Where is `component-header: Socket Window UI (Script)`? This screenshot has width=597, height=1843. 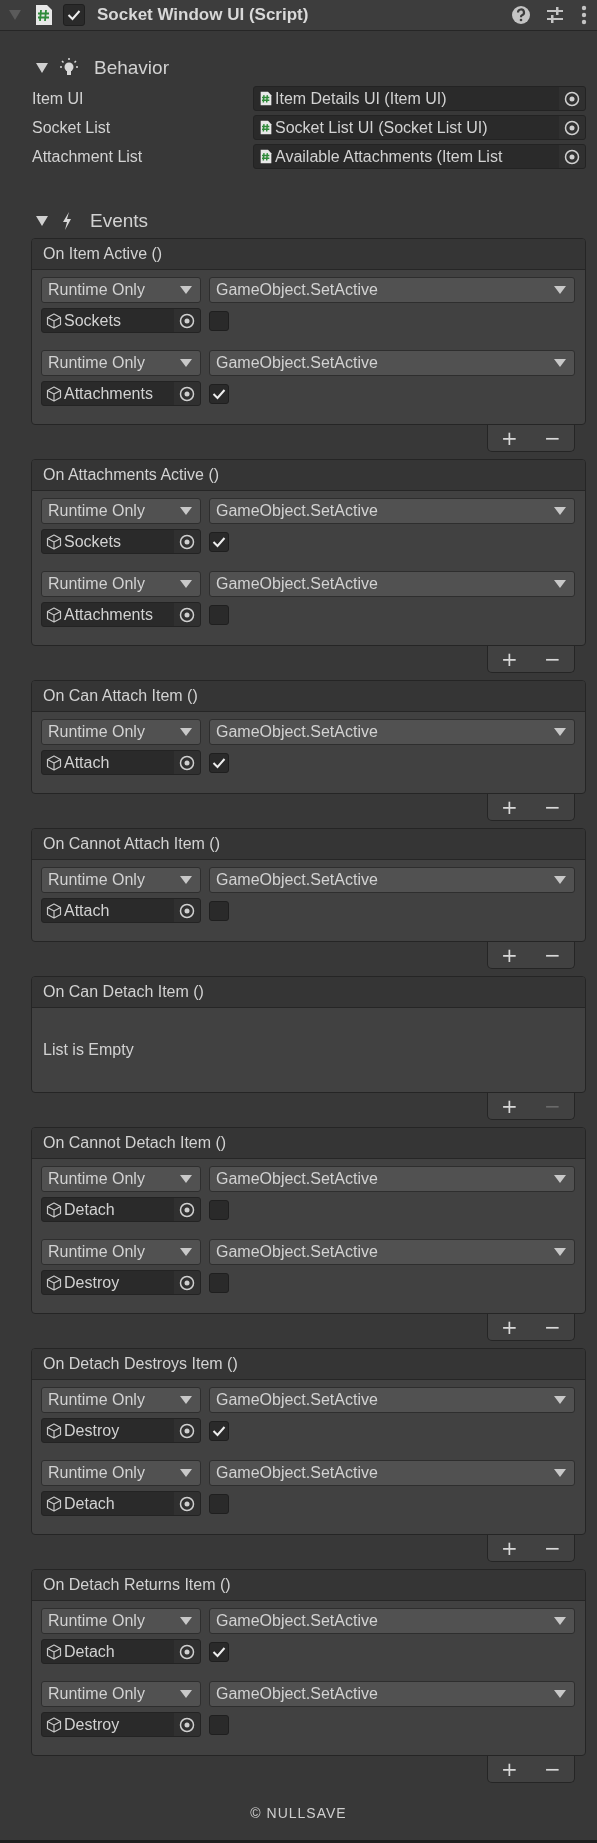 component-header: Socket Window UI (Script) is located at coordinates (298, 15).